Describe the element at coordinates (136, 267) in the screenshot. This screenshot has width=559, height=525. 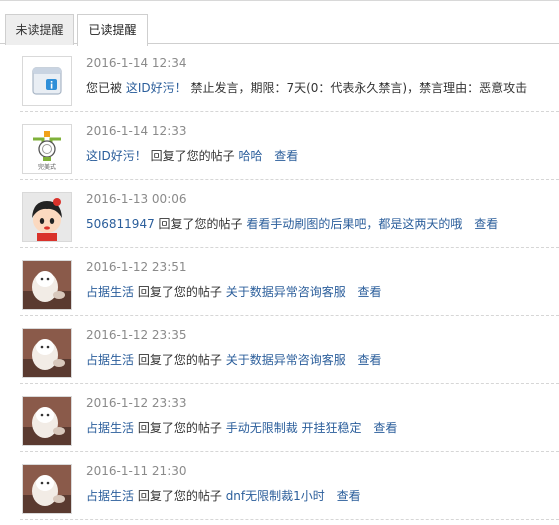
I see `notification-time: 2016-1-12 23:51` at that location.